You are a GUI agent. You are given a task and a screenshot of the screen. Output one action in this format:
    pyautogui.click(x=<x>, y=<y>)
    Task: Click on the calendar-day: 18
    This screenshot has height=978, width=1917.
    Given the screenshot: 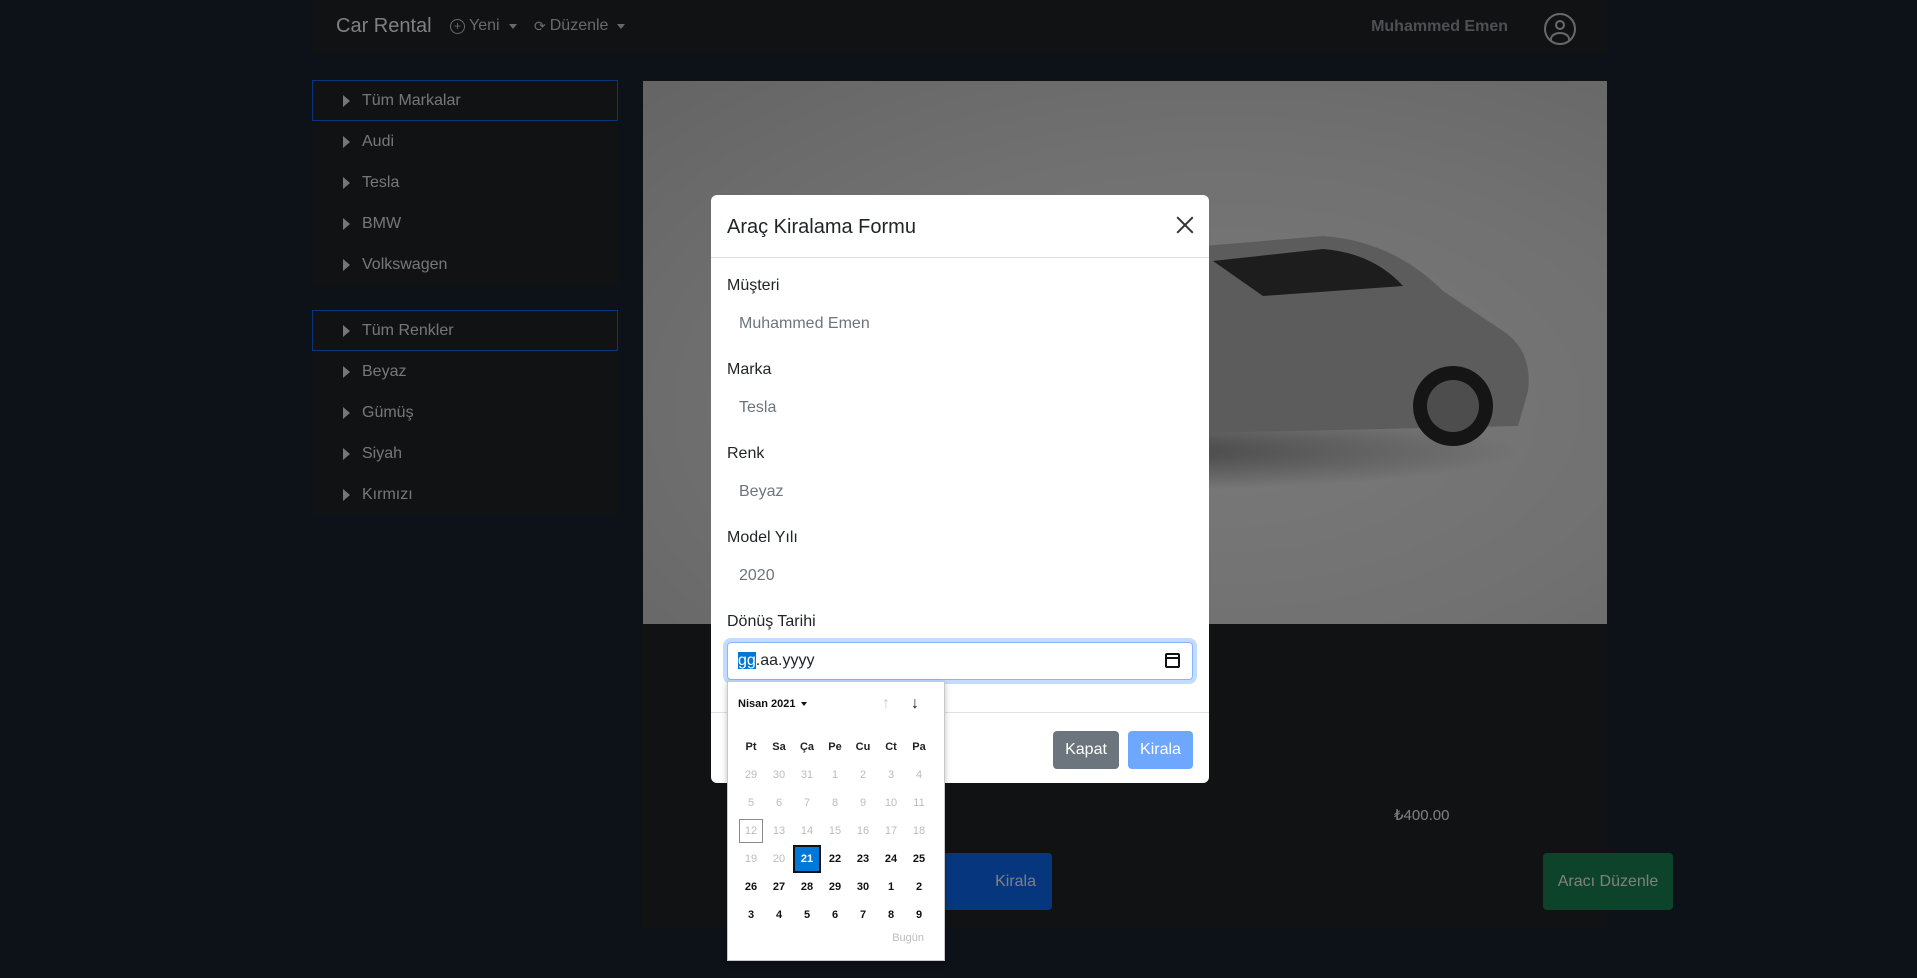 What is the action you would take?
    pyautogui.click(x=919, y=831)
    